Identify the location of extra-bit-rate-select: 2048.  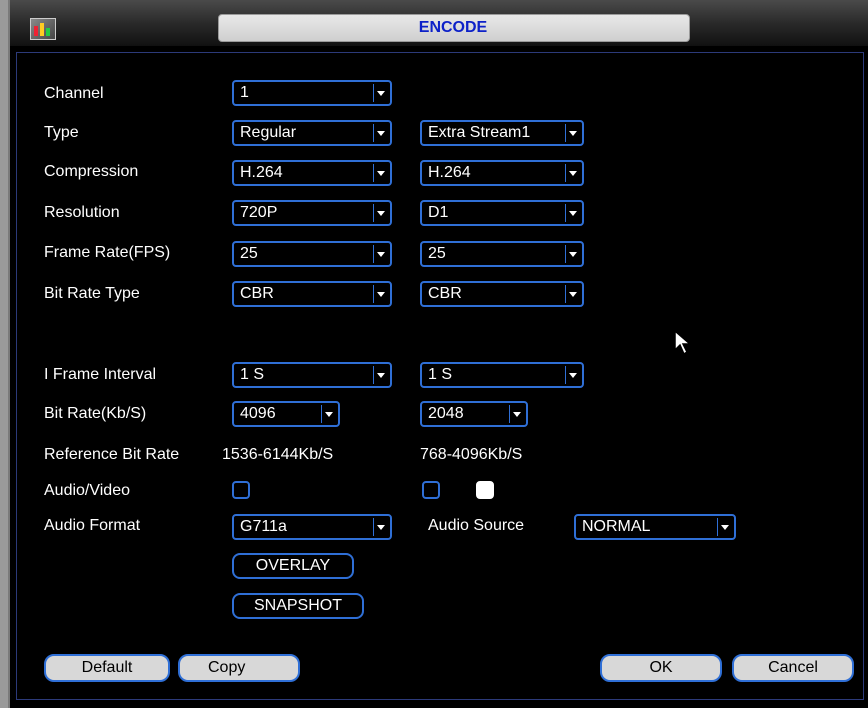
(474, 414).